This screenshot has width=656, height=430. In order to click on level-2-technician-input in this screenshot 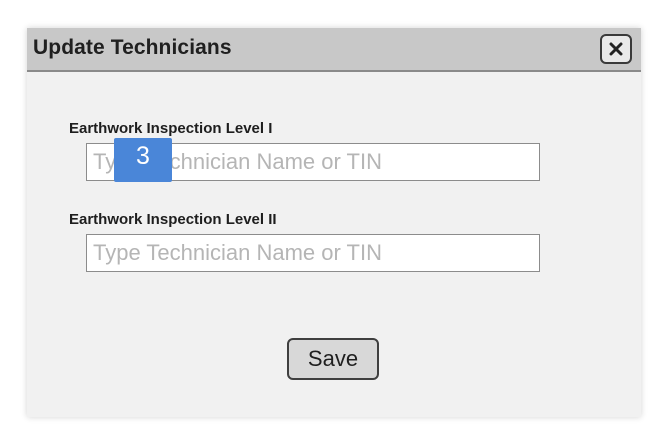, I will do `click(313, 253)`.